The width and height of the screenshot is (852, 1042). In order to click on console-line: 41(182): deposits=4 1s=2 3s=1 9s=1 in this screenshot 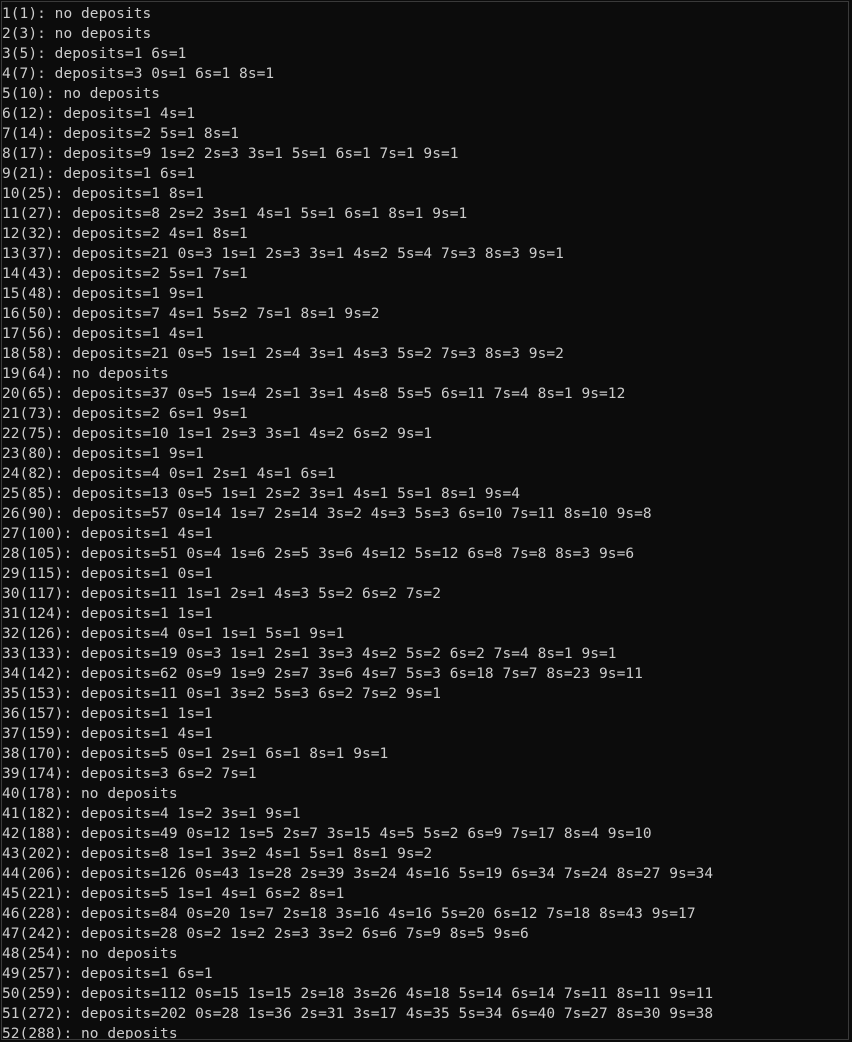, I will do `click(151, 814)`.